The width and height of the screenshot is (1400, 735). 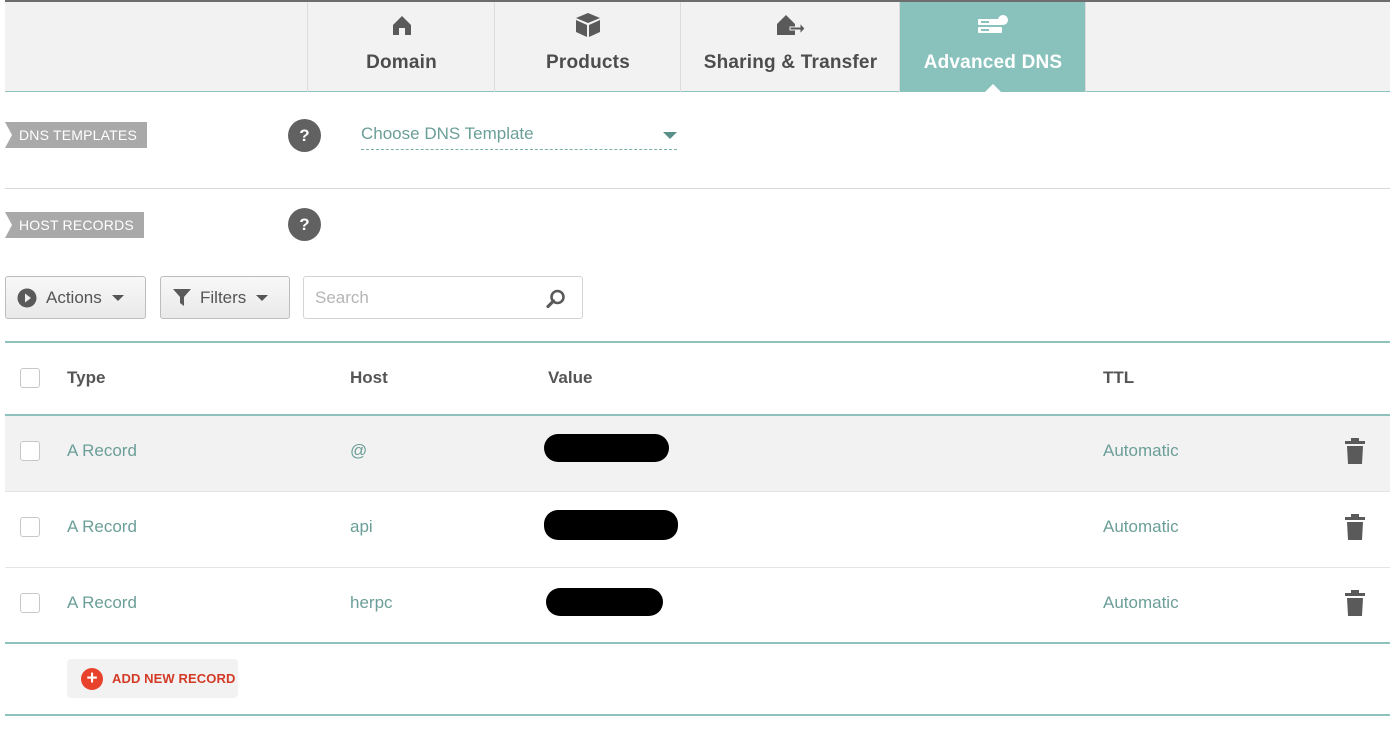 What do you see at coordinates (697, 188) in the screenshot?
I see `section-divider` at bounding box center [697, 188].